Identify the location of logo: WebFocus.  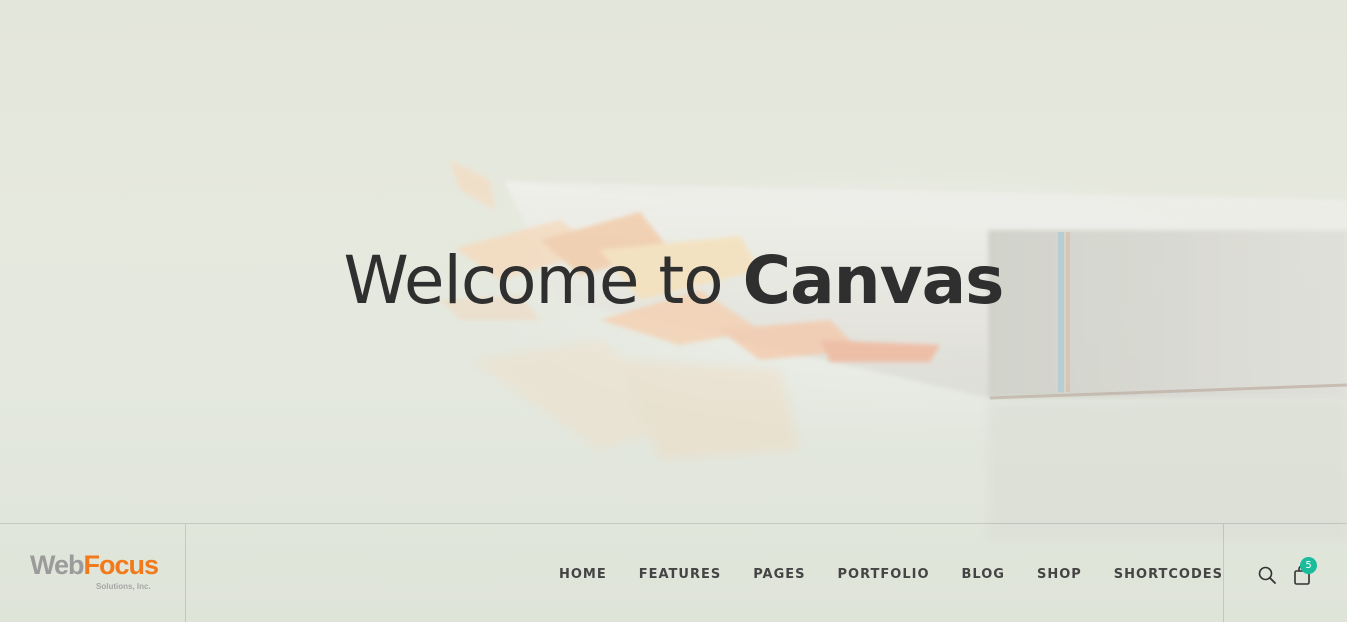
(95, 565).